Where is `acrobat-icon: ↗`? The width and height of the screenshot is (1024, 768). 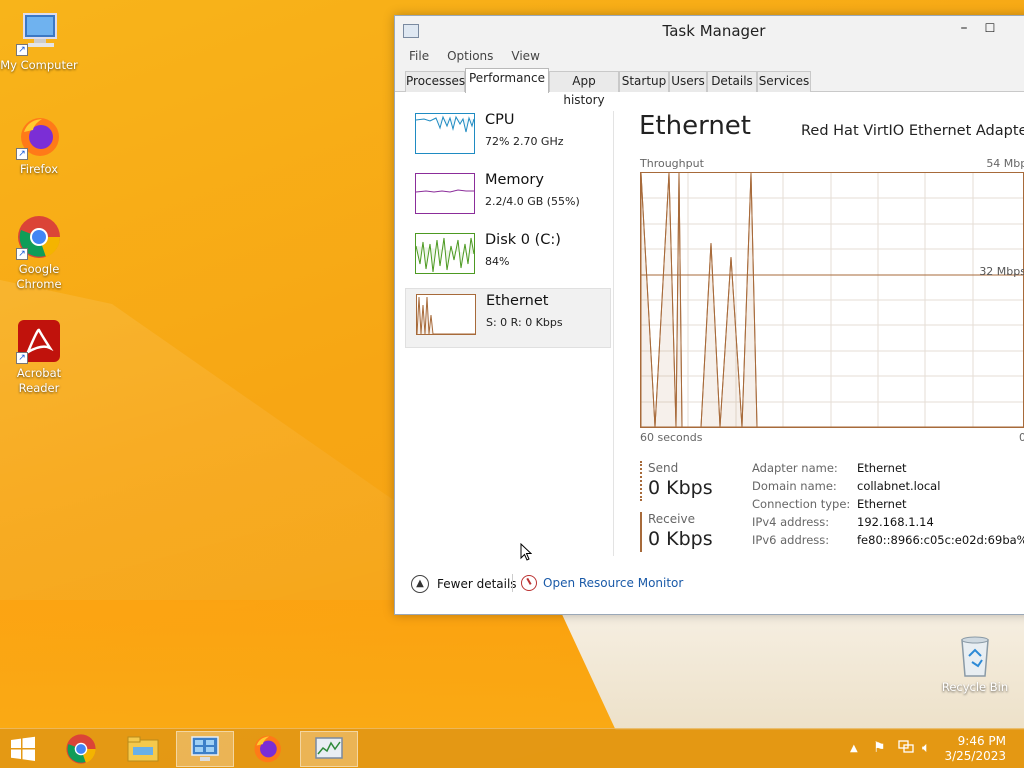
acrobat-icon: ↗ is located at coordinates (39, 341).